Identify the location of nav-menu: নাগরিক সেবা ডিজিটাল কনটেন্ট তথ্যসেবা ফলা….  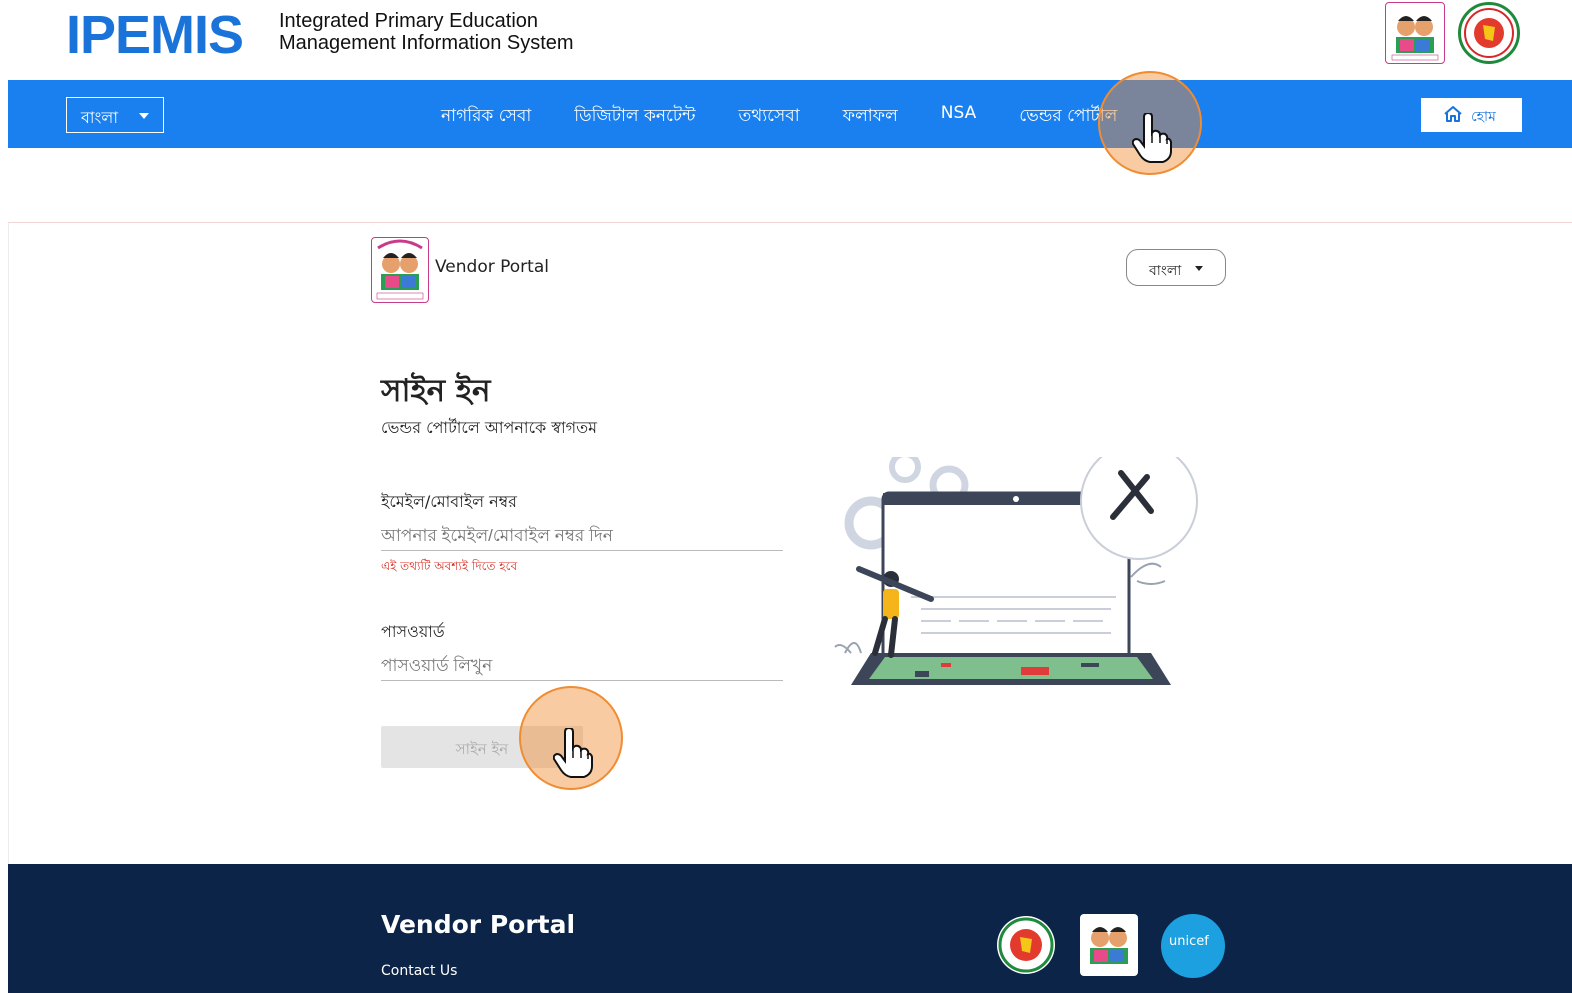
(800, 117).